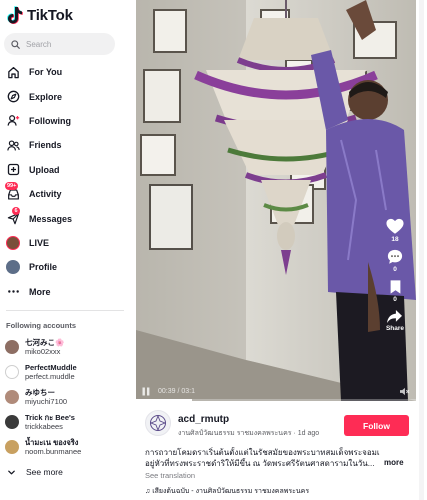 The width and height of the screenshot is (427, 500). I want to click on see-more-button: See more, so click(35, 472).